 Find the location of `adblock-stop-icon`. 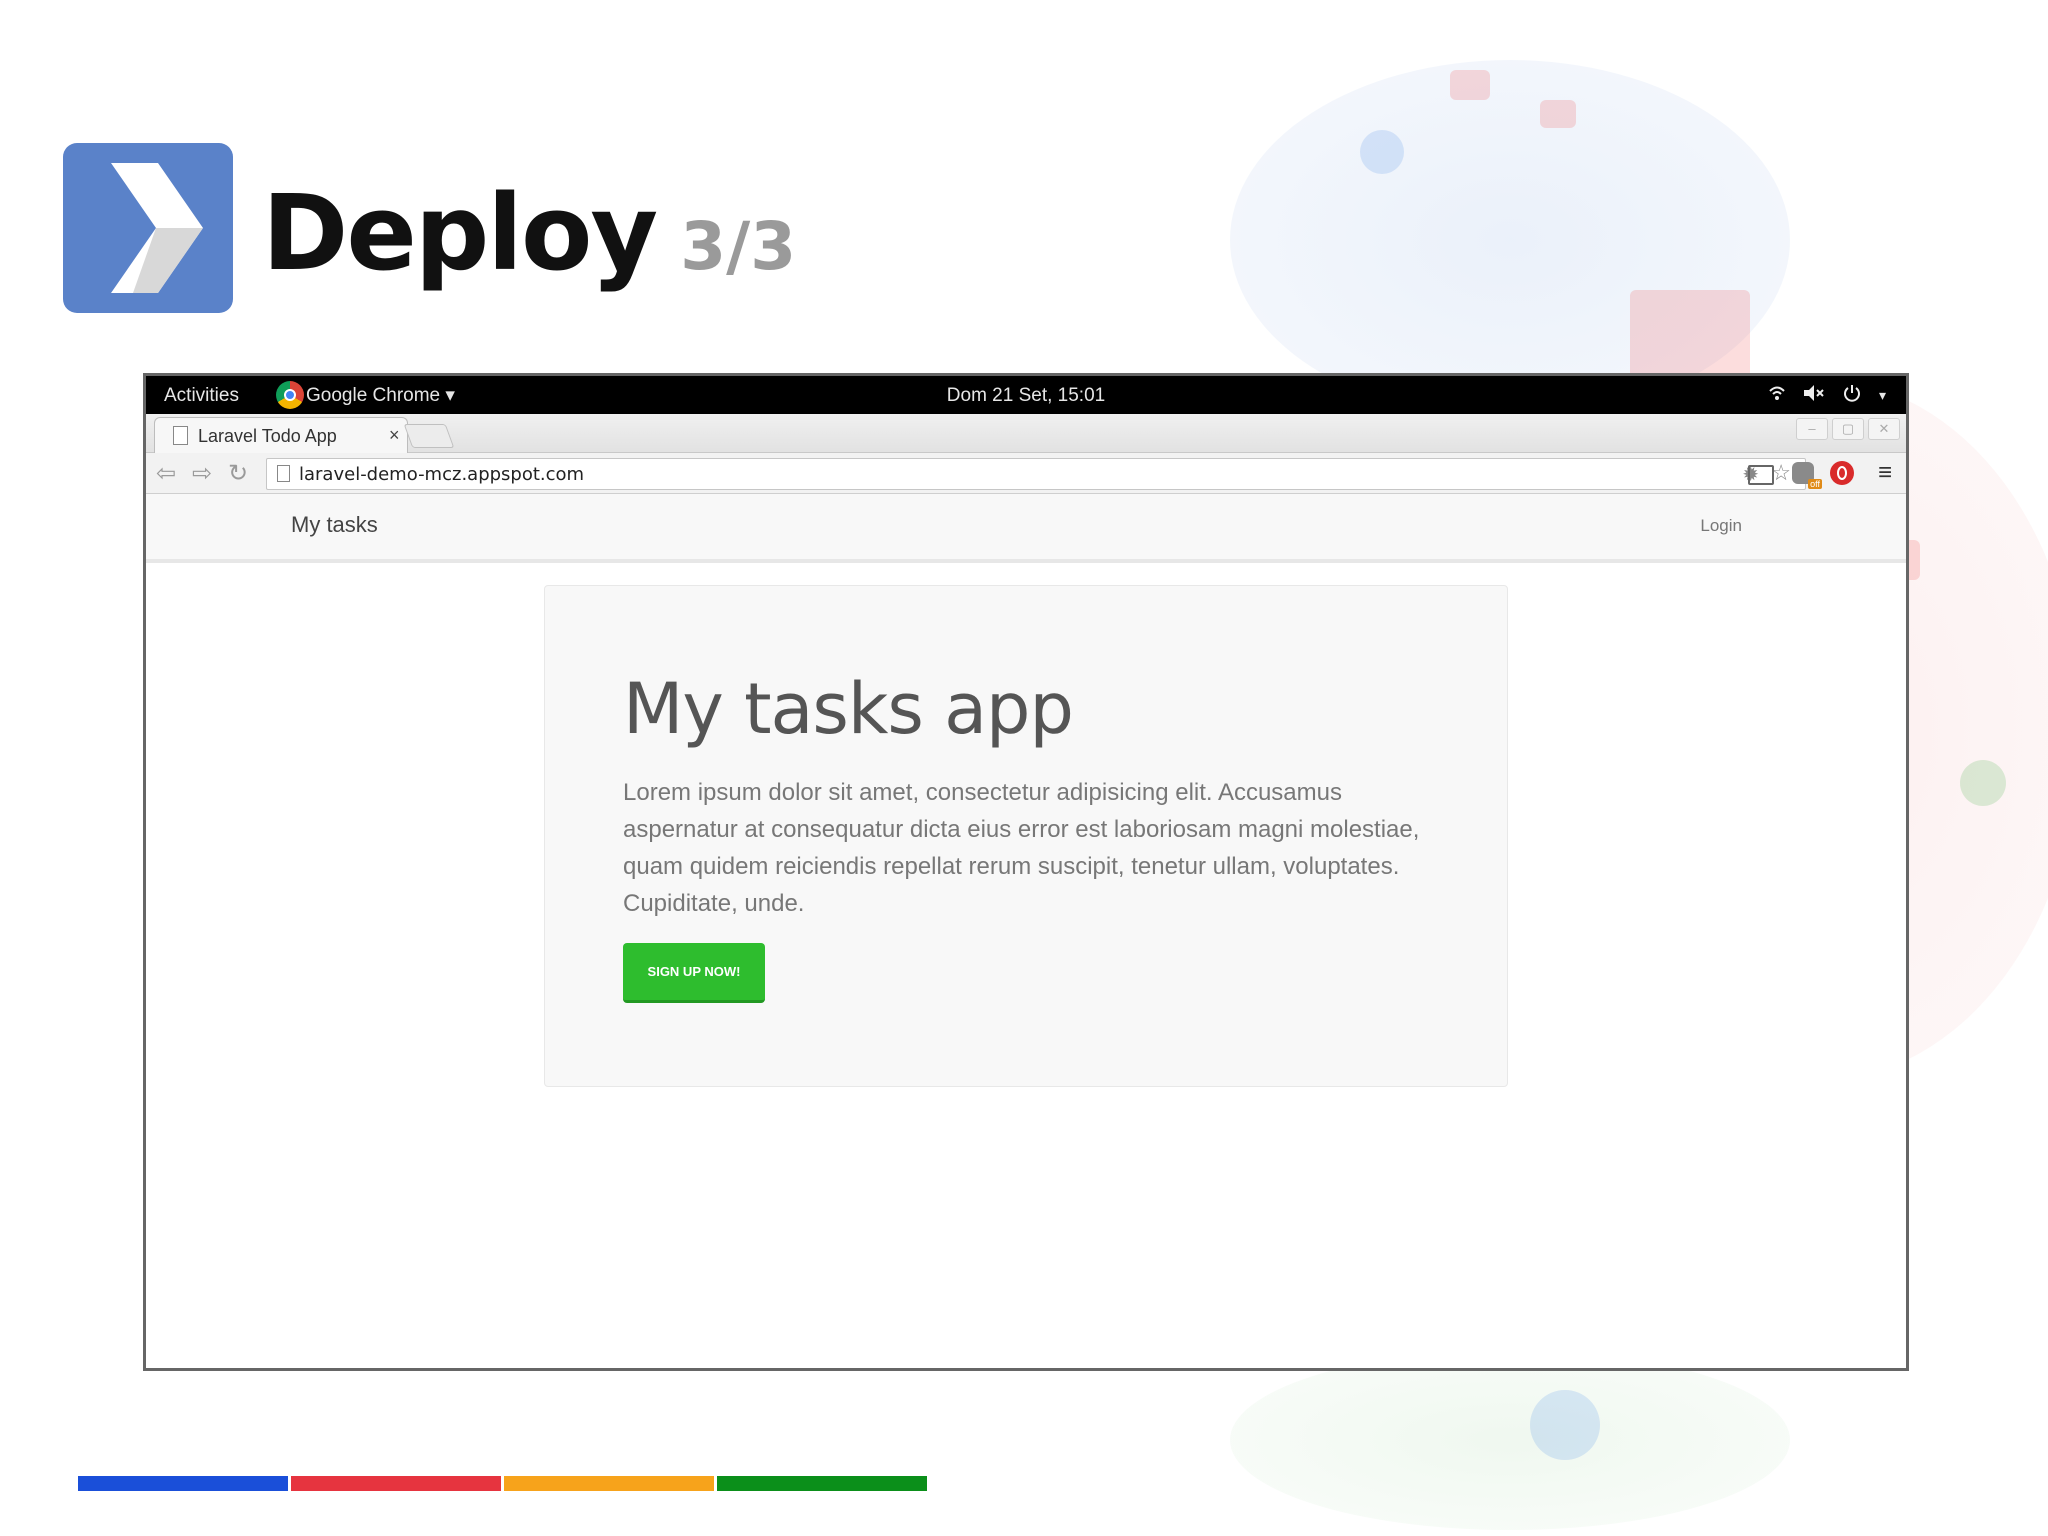

adblock-stop-icon is located at coordinates (1842, 473).